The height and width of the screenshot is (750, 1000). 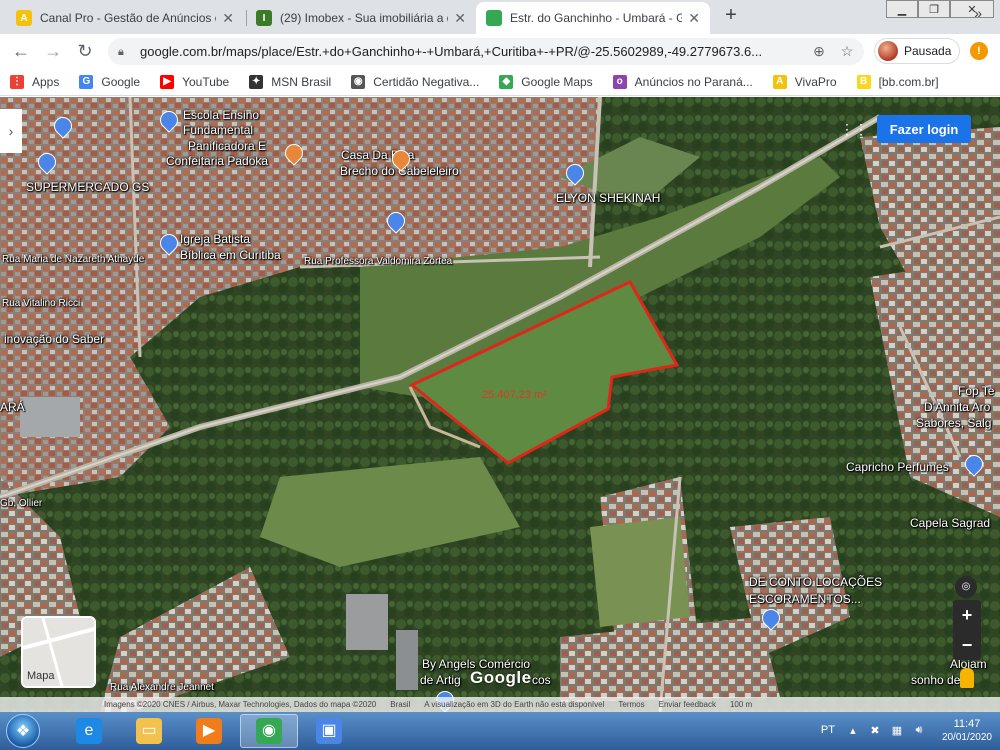 I want to click on place-label: Fundamental, so click(x=218, y=130).